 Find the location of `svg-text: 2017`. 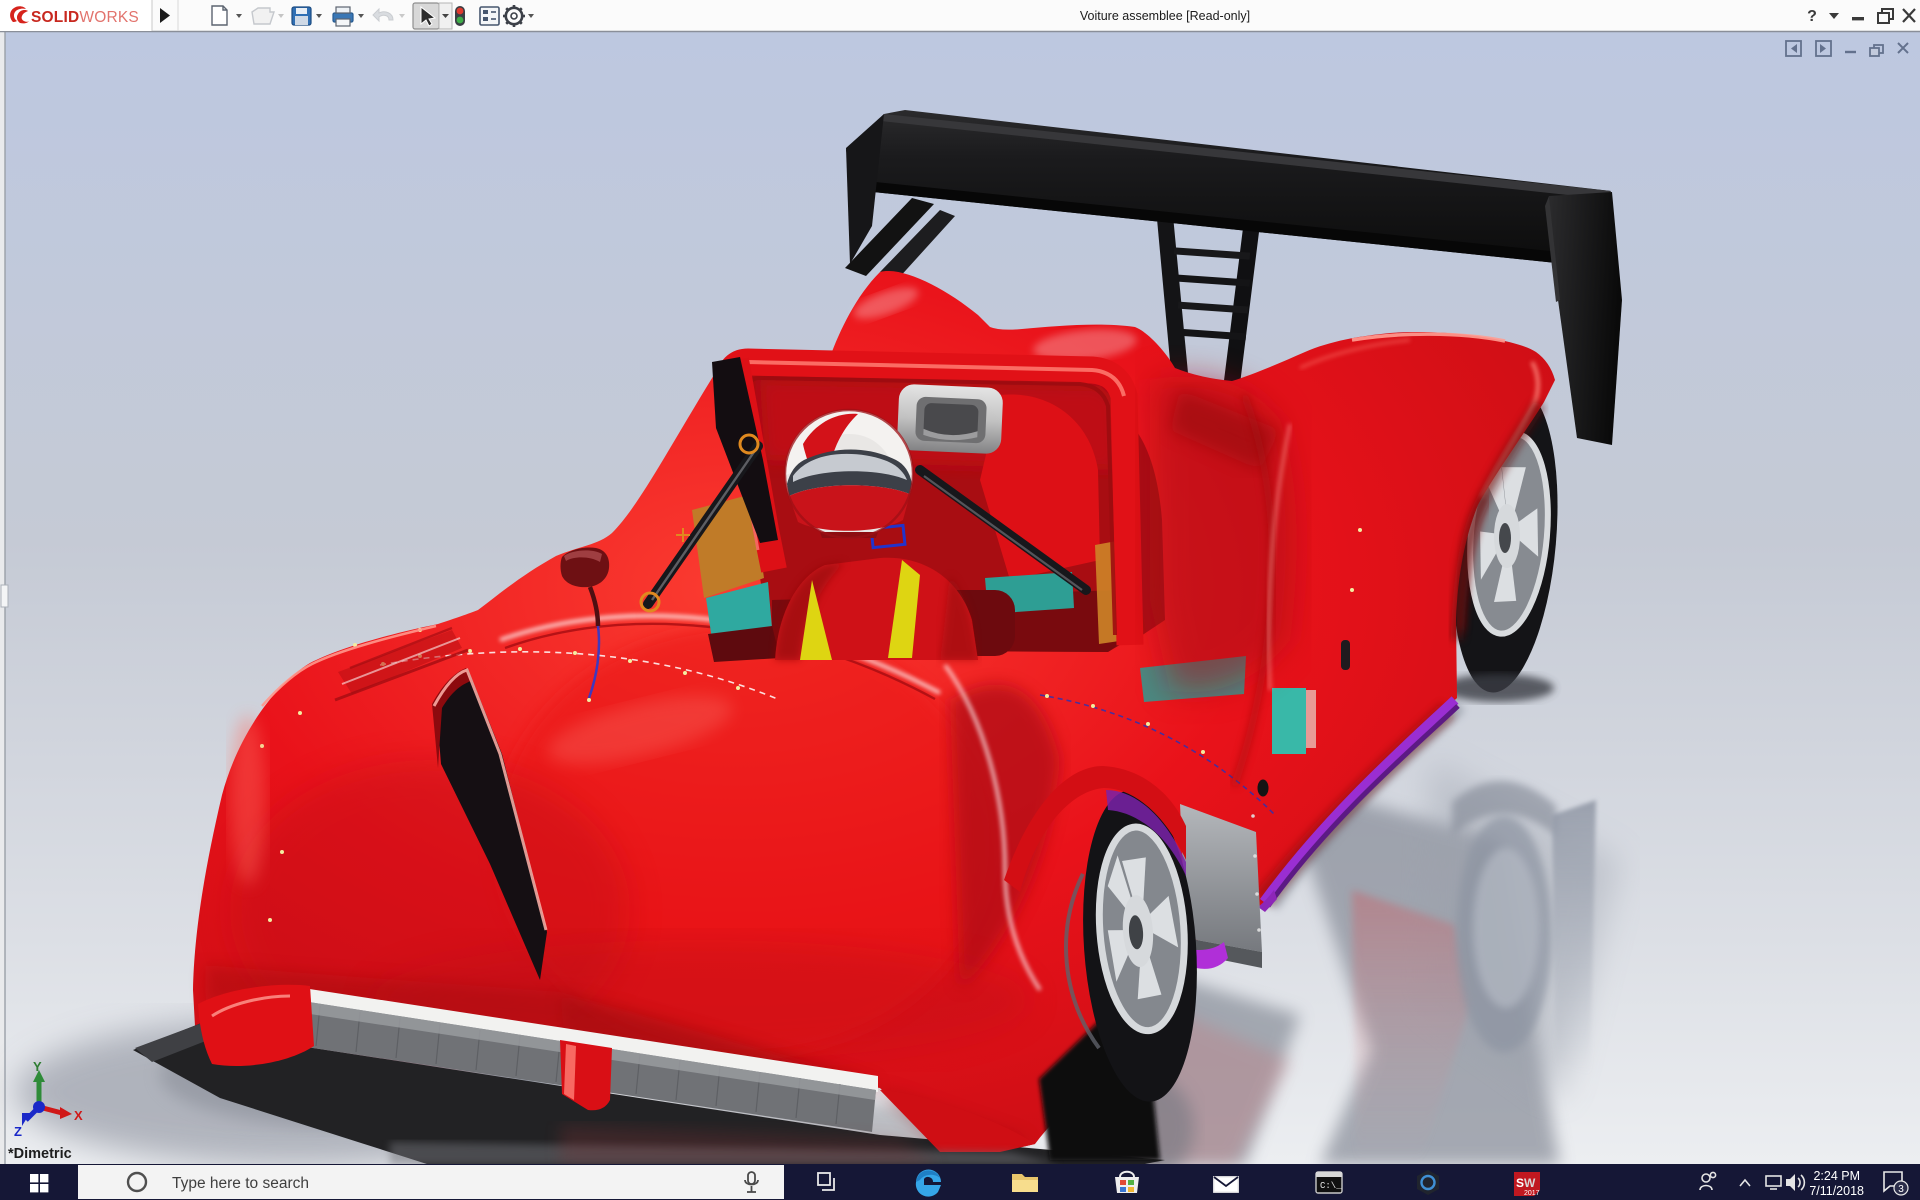

svg-text: 2017 is located at coordinates (1532, 1193).